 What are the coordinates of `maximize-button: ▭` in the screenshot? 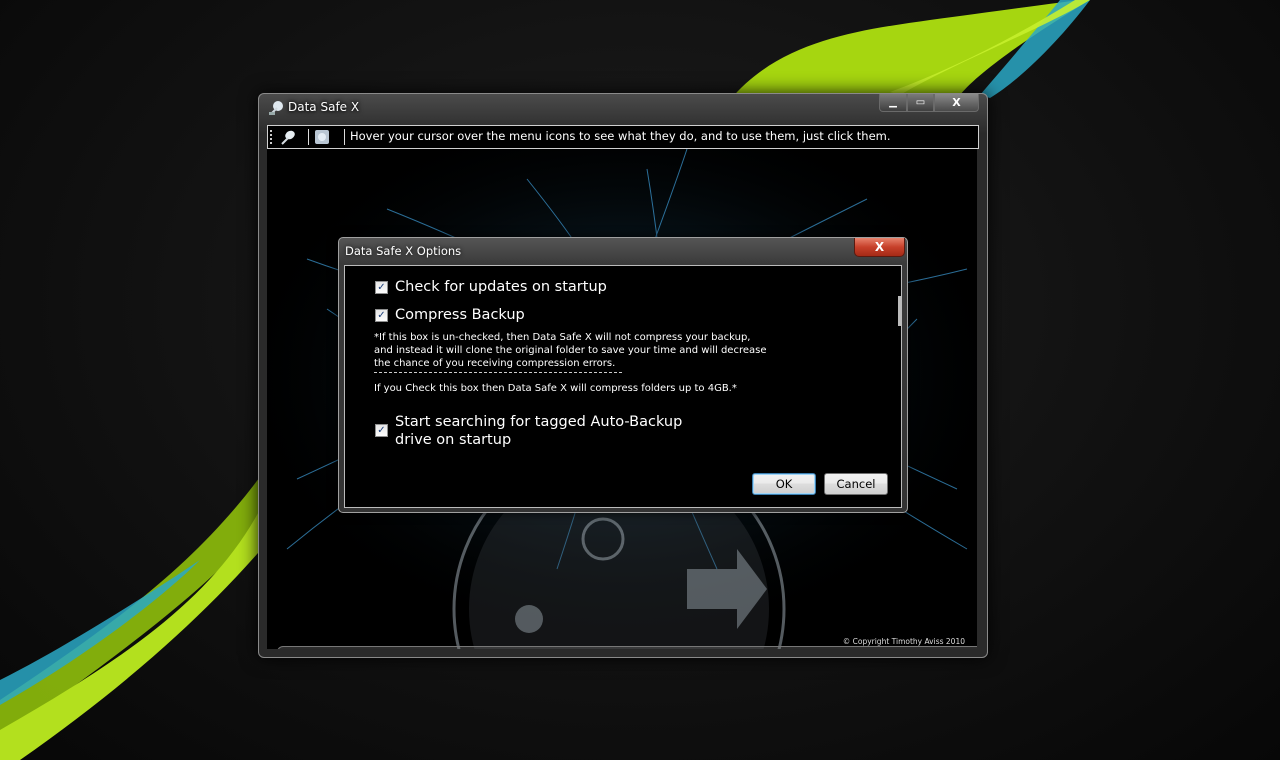 It's located at (920, 103).